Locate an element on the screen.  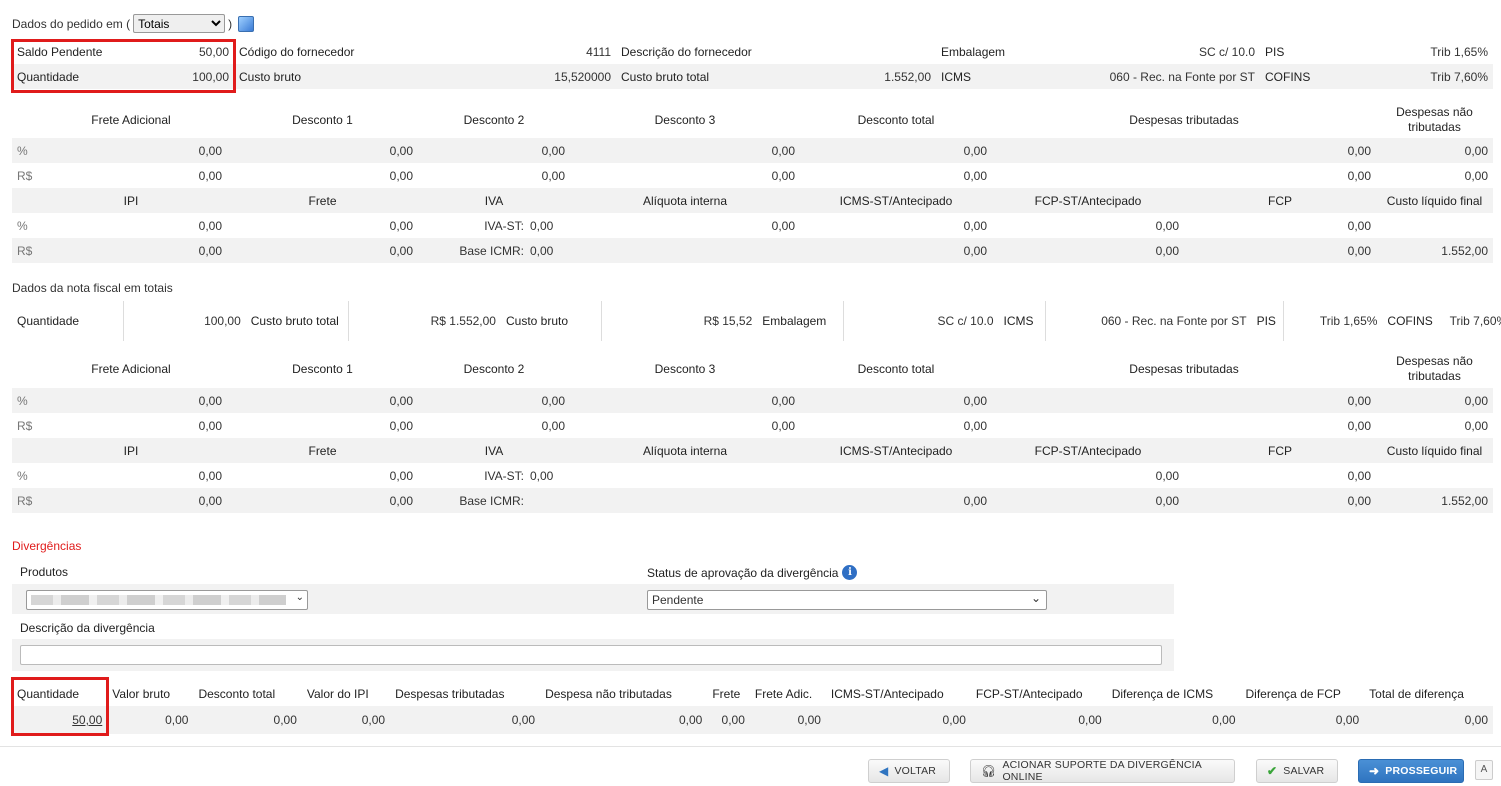
base-icmr-value: 0,00 is located at coordinates (542, 250).